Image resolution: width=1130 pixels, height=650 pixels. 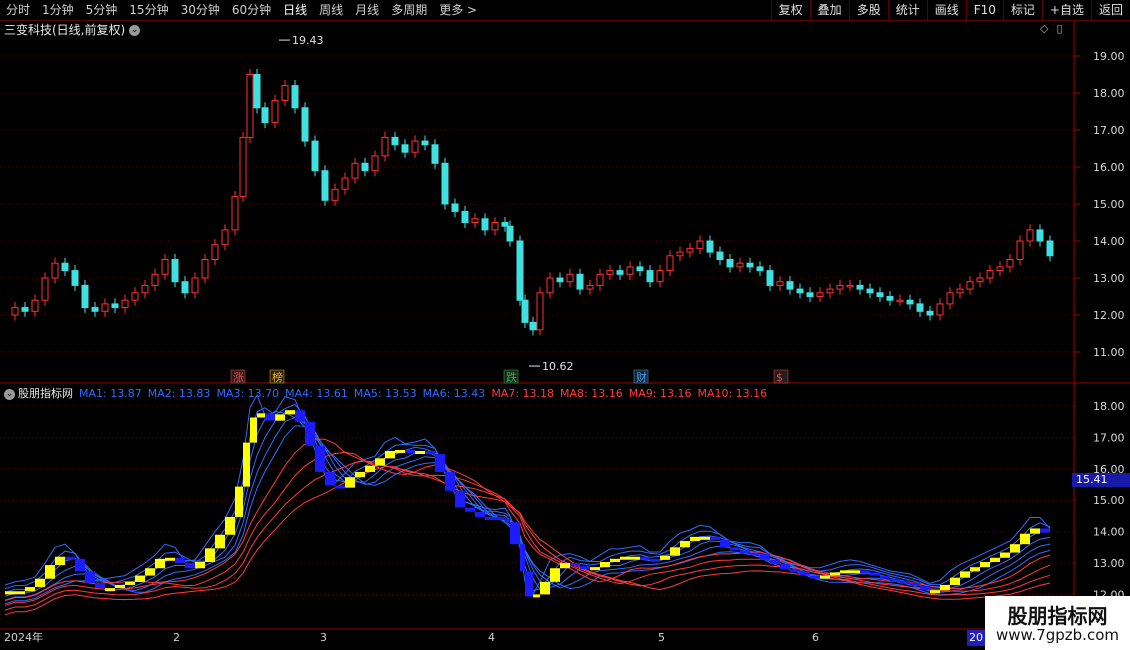 I want to click on period-tab-more: 更多 >, so click(x=458, y=10).